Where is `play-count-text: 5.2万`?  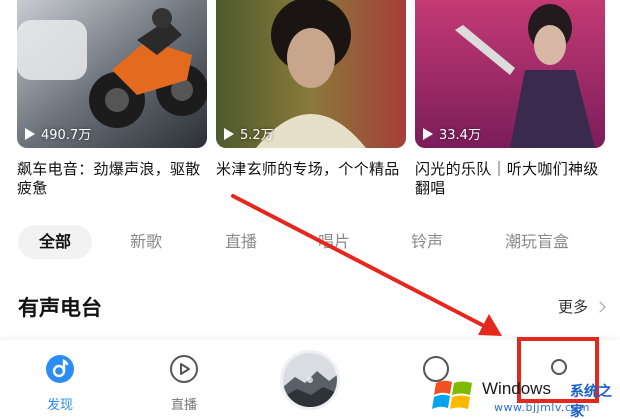
play-count-text: 5.2万 is located at coordinates (257, 135).